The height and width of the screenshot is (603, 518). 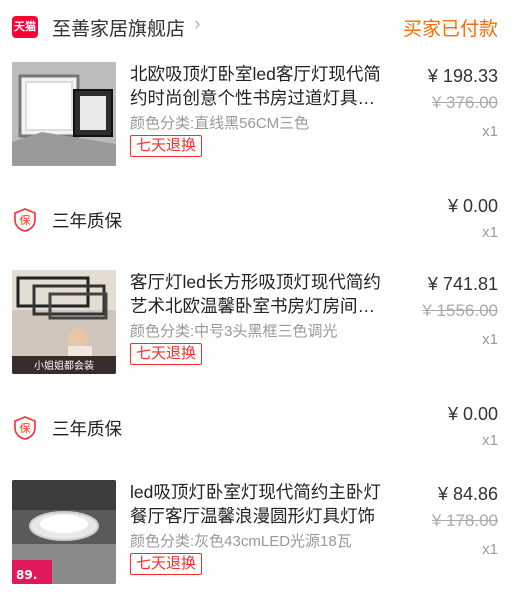 I want to click on product-sku: 颜色分类:灰色43cmLED光源18瓦, so click(x=241, y=541).